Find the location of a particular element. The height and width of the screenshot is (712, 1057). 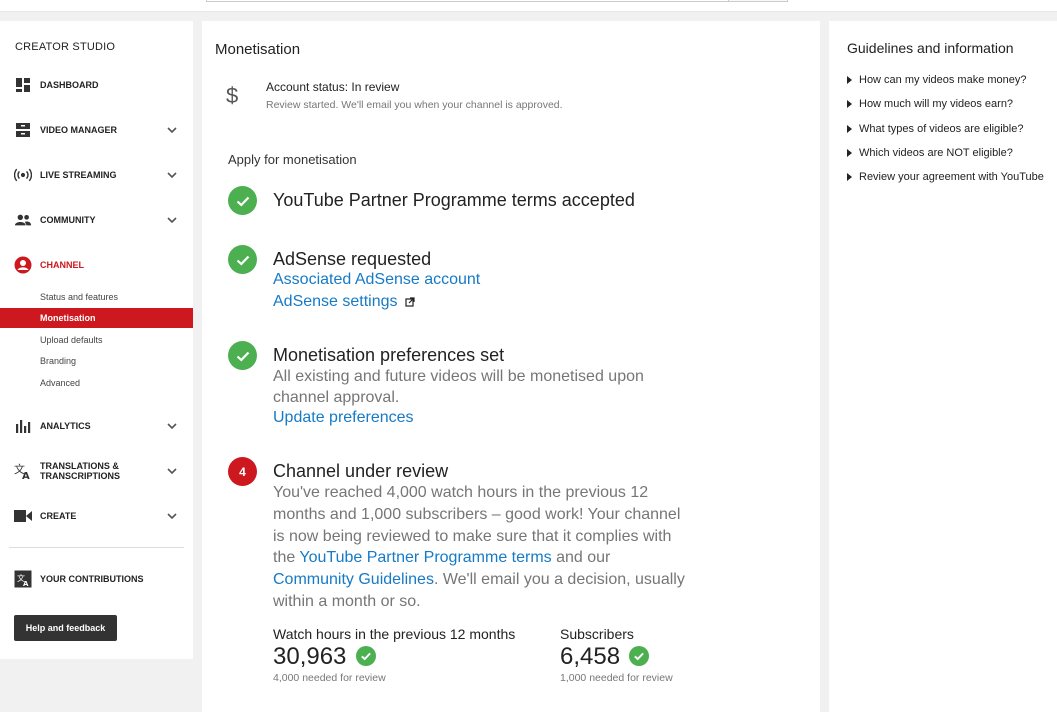

sidebar-item-label: LIVE STREAMING is located at coordinates (78, 175).